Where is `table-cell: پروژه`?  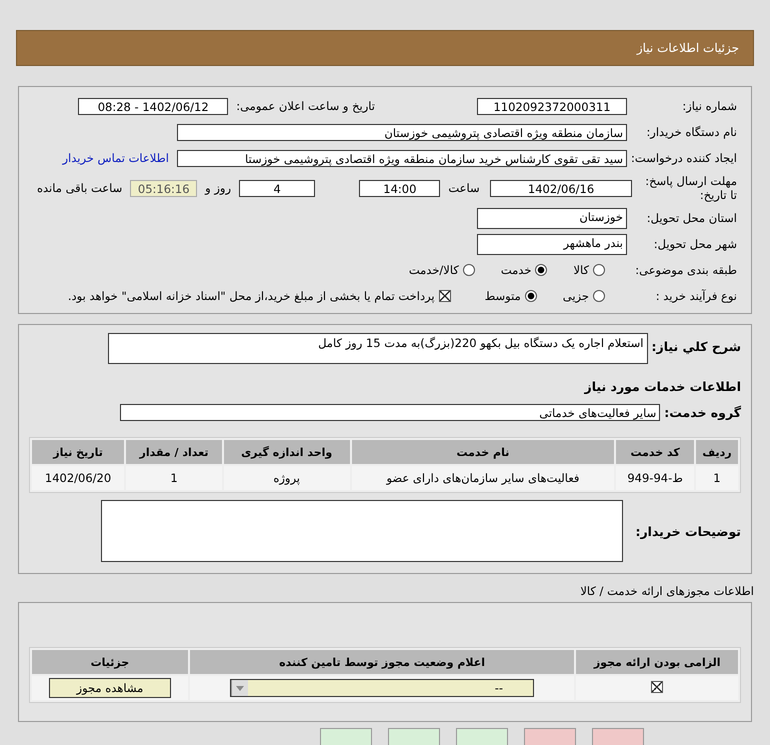 table-cell: پروژه is located at coordinates (287, 478).